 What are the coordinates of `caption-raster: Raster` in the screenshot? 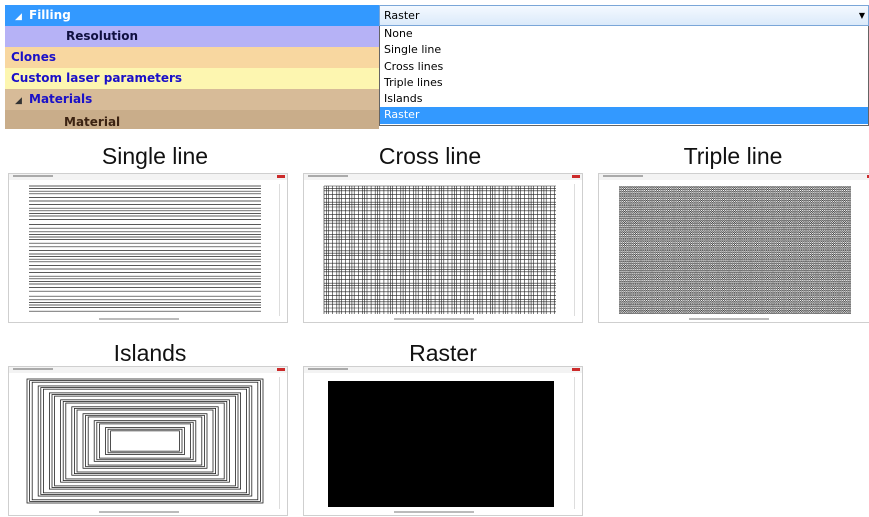 It's located at (443, 353).